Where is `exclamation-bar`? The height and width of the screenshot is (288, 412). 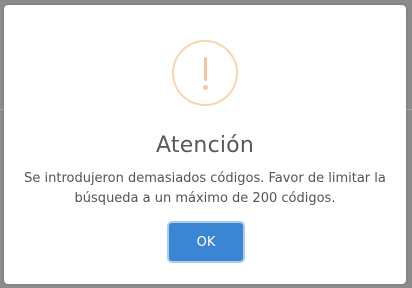 exclamation-bar is located at coordinates (205, 69).